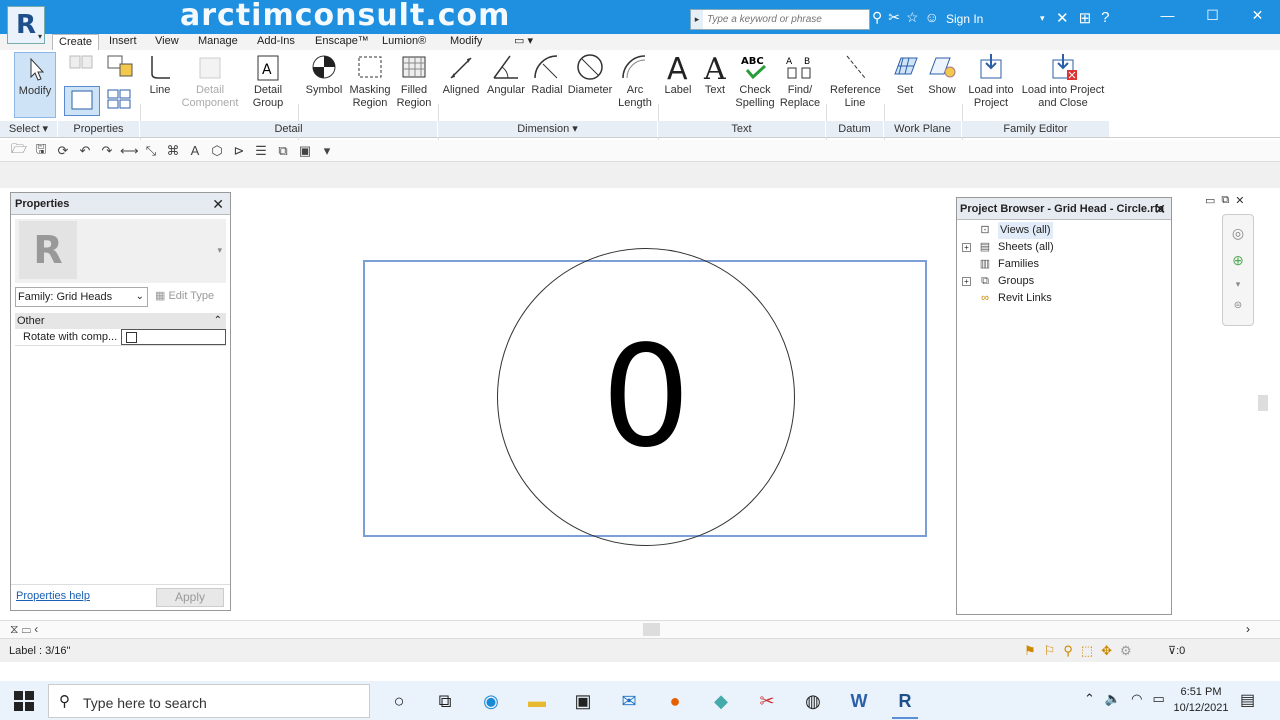 This screenshot has height=720, width=1280. What do you see at coordinates (678, 74) in the screenshot?
I see `label-button: A Label` at bounding box center [678, 74].